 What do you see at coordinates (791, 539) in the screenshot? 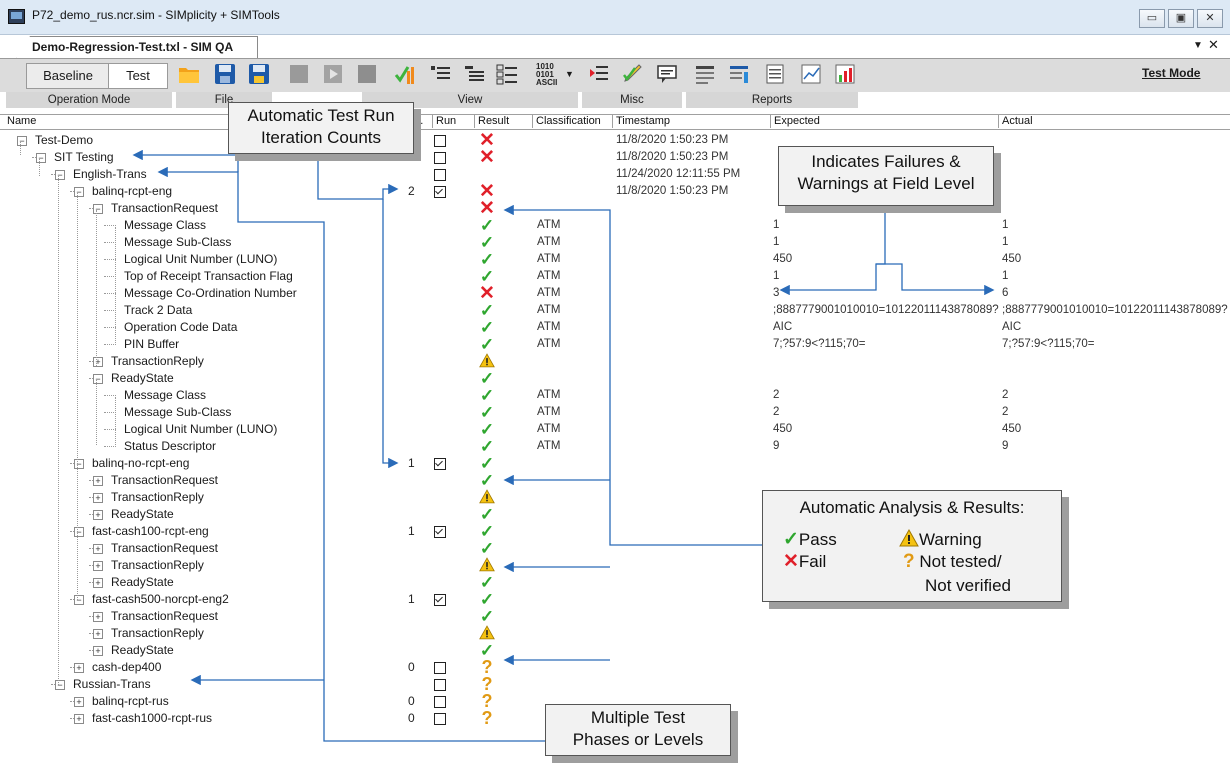
I see `legend-pass-icon: ✓` at bounding box center [791, 539].